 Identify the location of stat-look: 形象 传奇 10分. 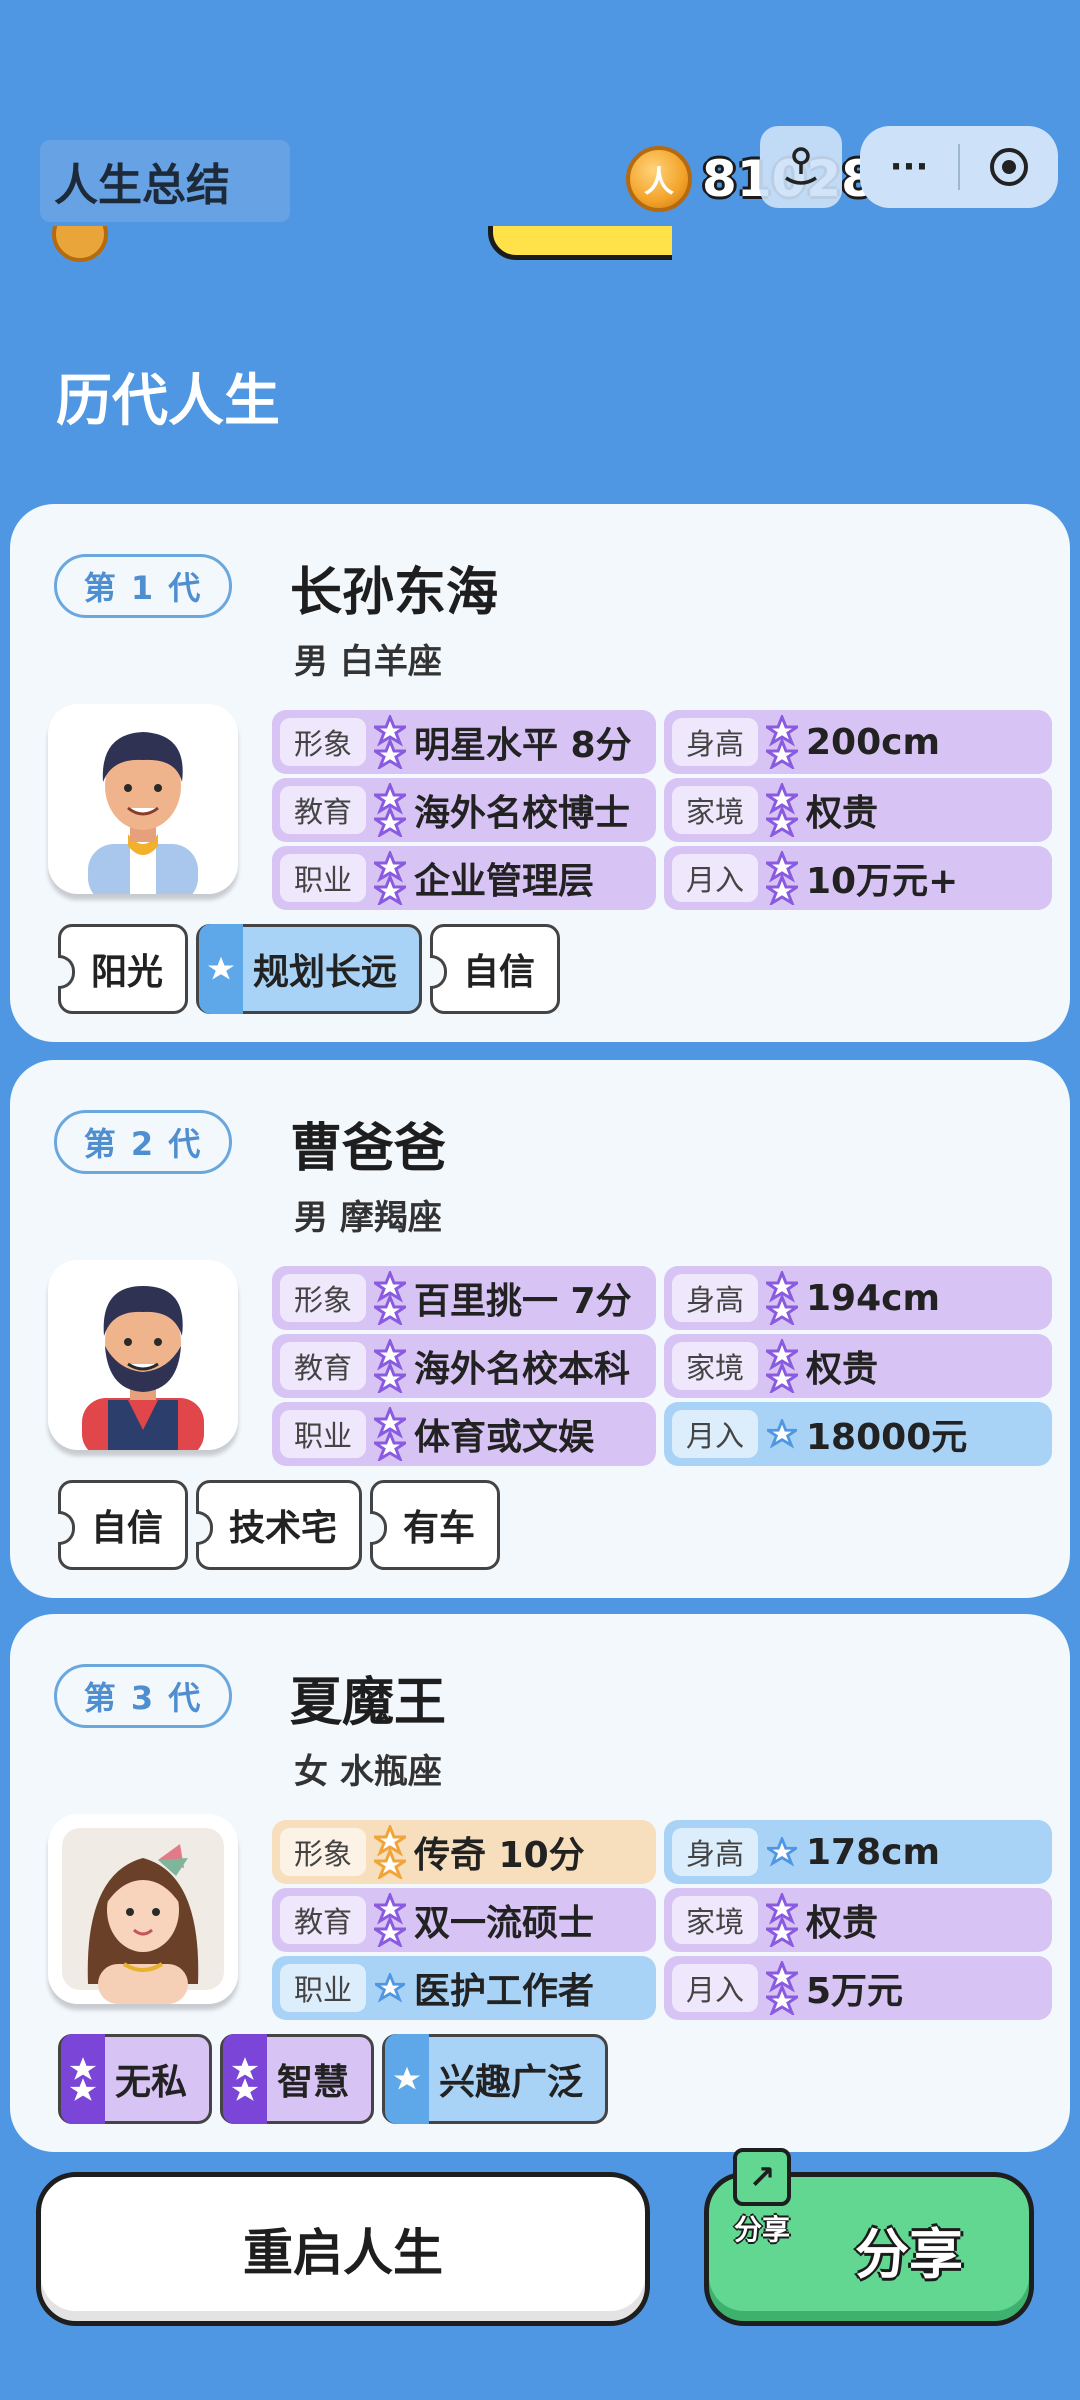
(464, 1852).